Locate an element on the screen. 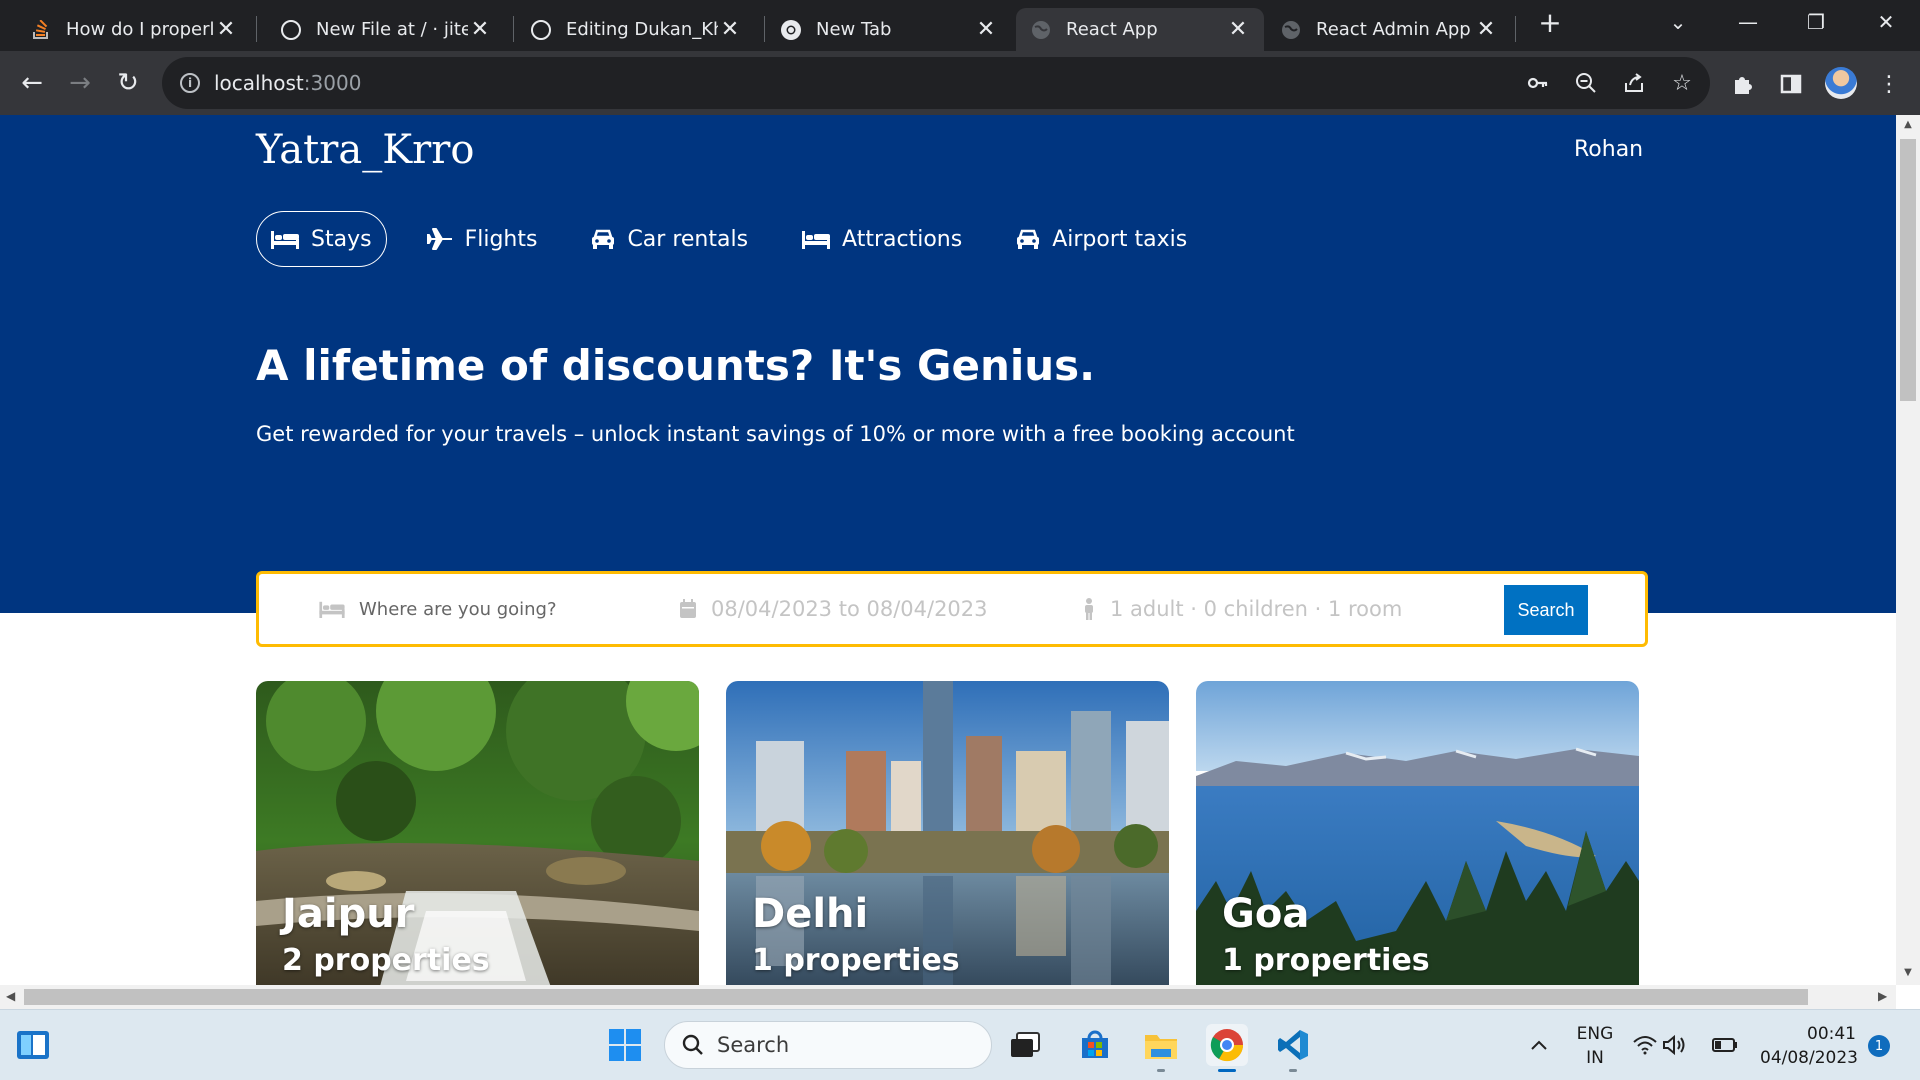 This screenshot has height=1080, width=1920. battery-icon is located at coordinates (1725, 1045).